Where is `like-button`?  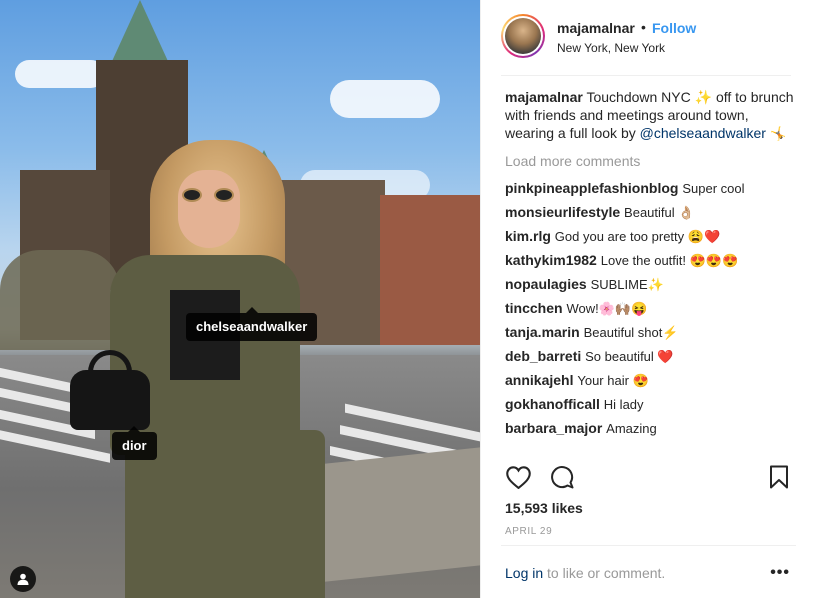
like-button is located at coordinates (518, 477).